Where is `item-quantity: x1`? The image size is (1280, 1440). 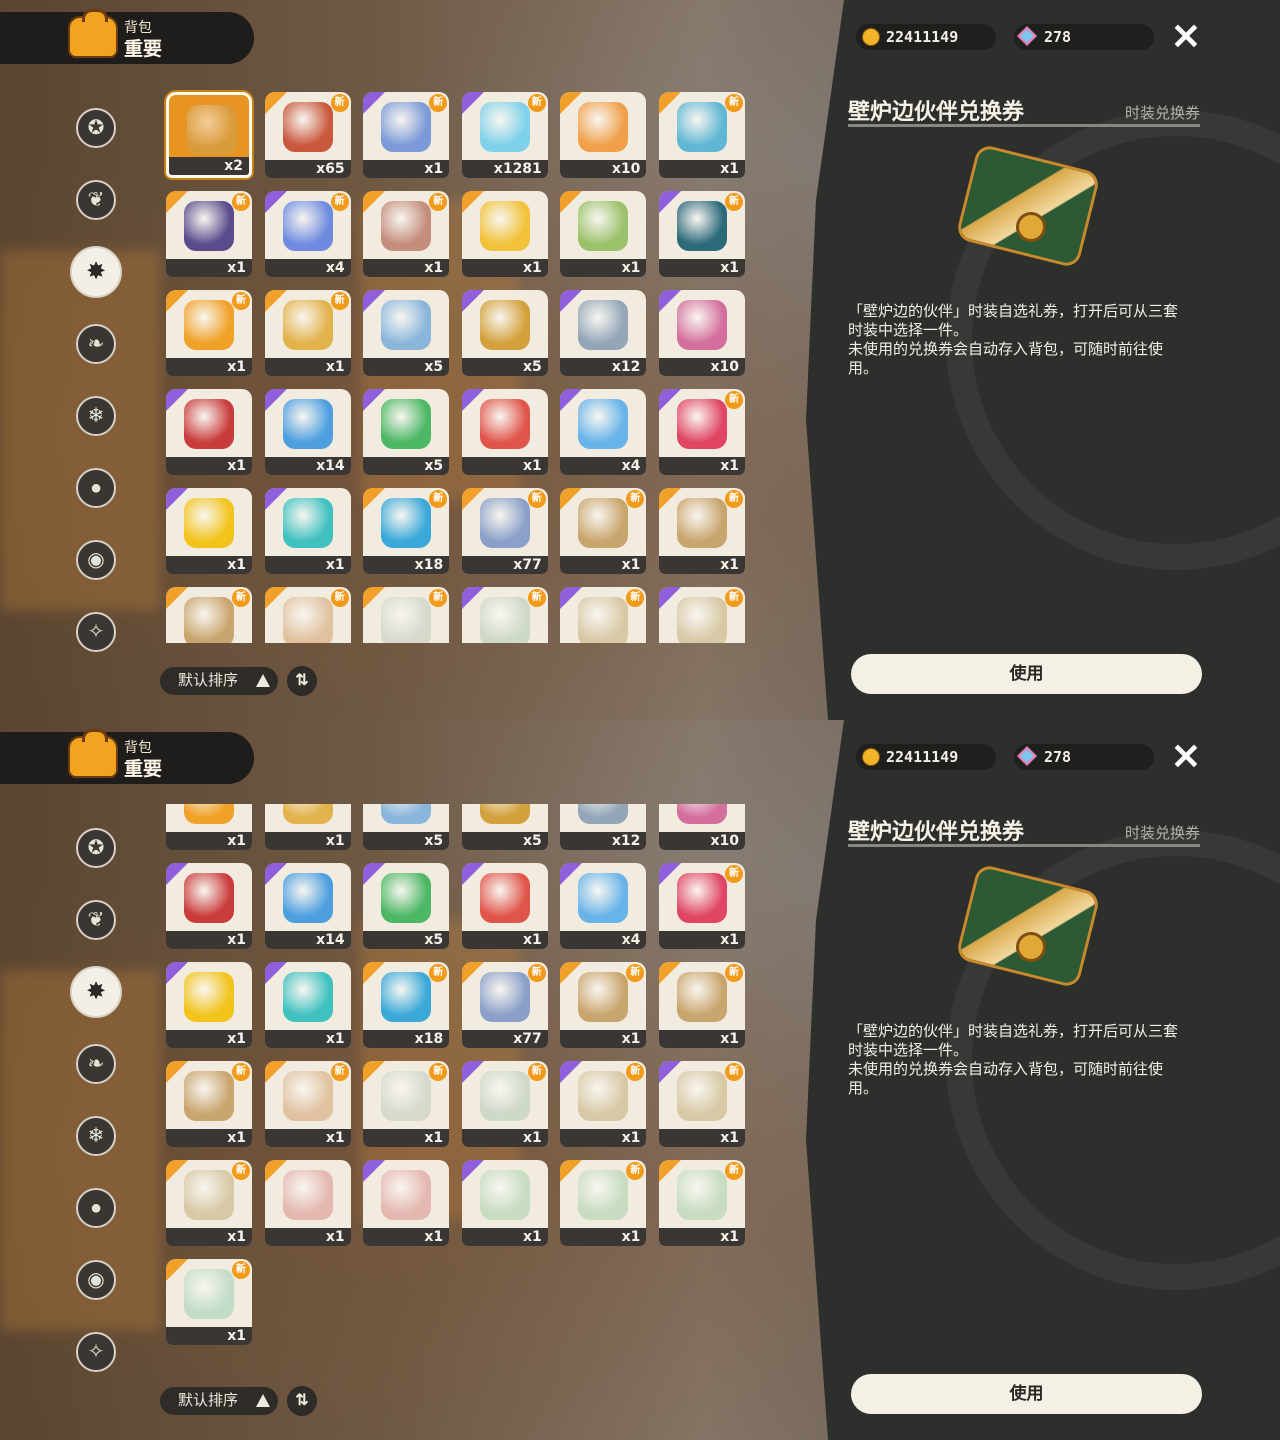 item-quantity: x1 is located at coordinates (209, 367).